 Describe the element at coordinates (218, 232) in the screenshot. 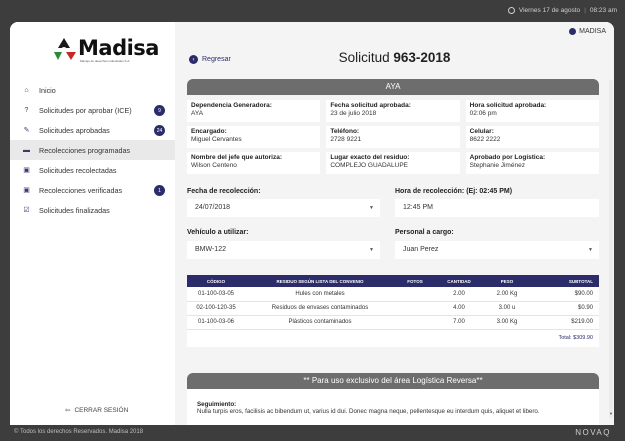

I see `vehiculo-label: Vehículo a utilizar:` at that location.